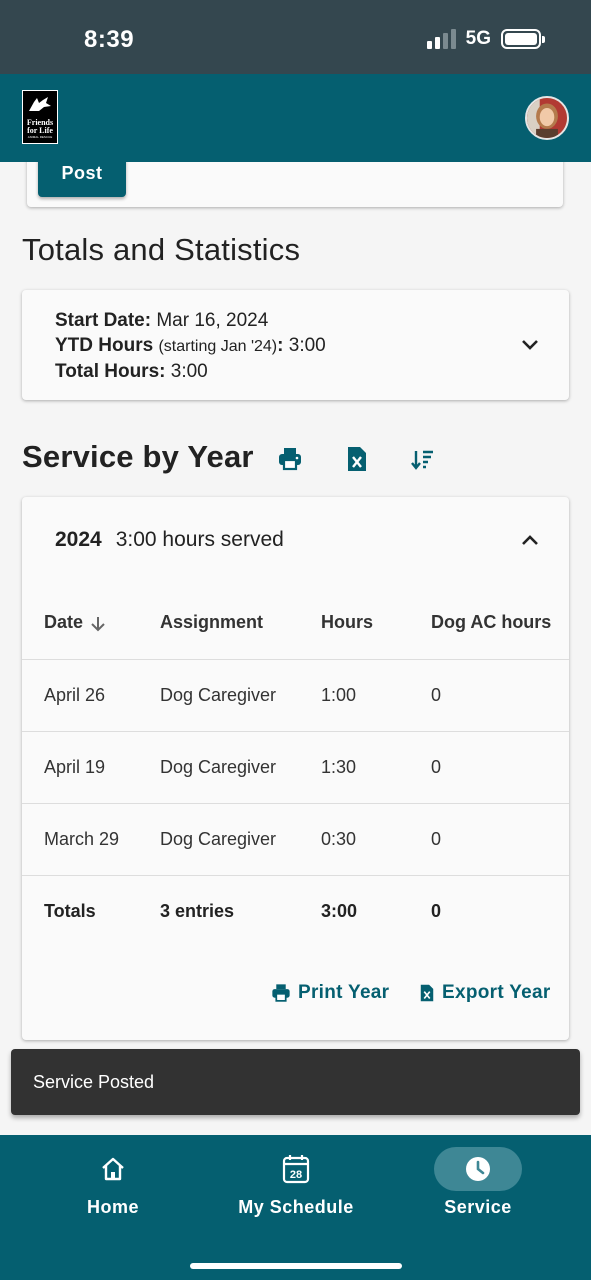 The image size is (591, 1280). I want to click on calendar-icon: 28, so click(296, 1169).